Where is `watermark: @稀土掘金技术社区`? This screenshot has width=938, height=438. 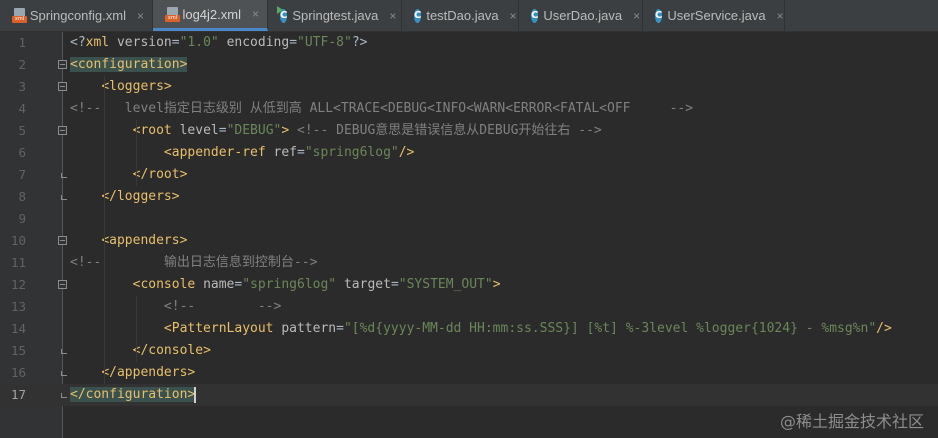
watermark: @稀土掘金技术社区 is located at coordinates (851, 421).